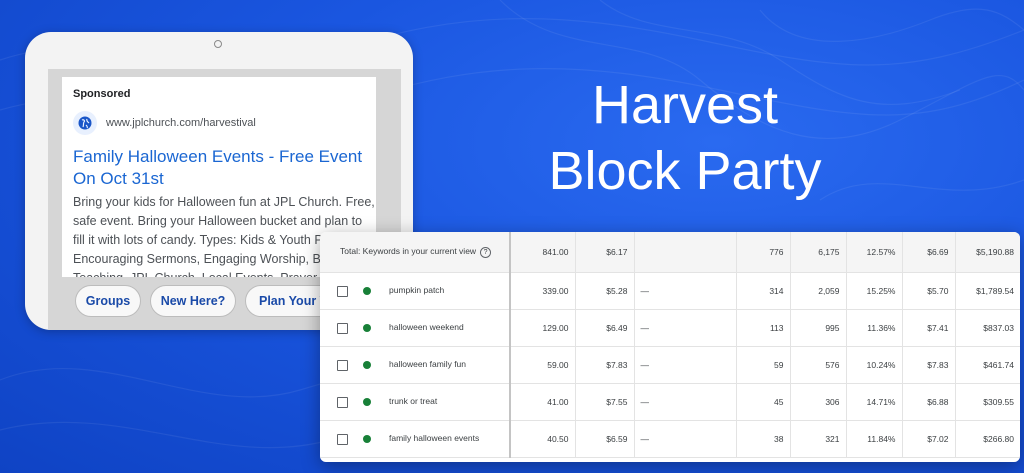 This screenshot has width=1024, height=473. What do you see at coordinates (762, 291) in the screenshot?
I see `table-cell: 314` at bounding box center [762, 291].